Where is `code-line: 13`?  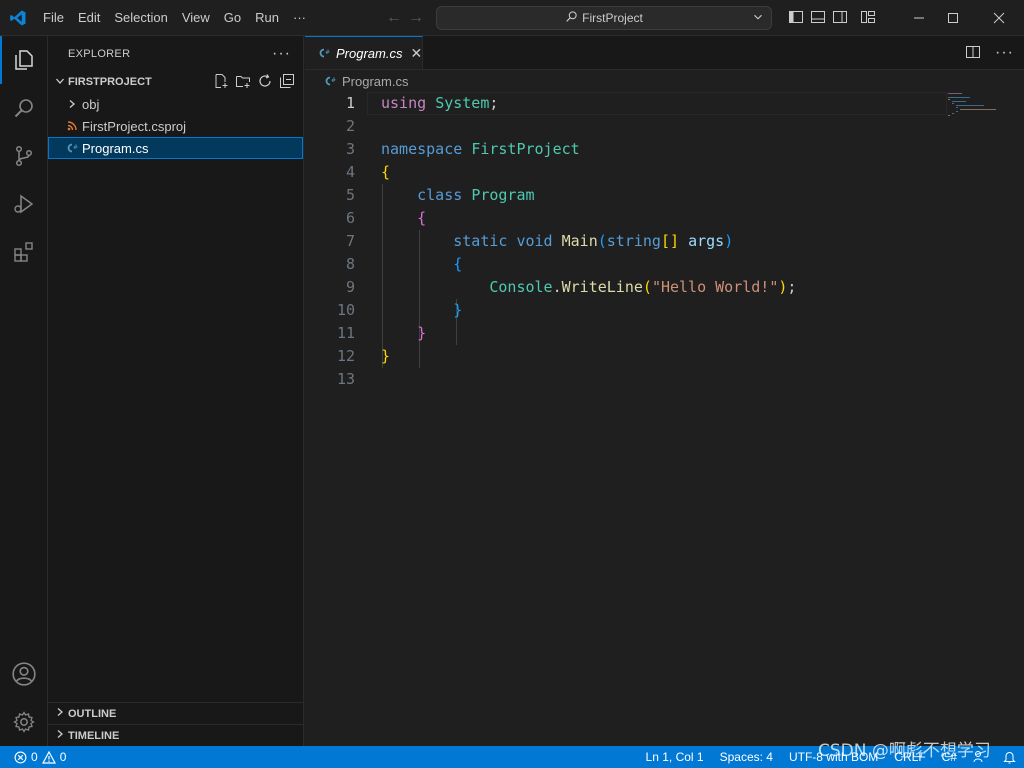 code-line: 13 is located at coordinates (625, 379).